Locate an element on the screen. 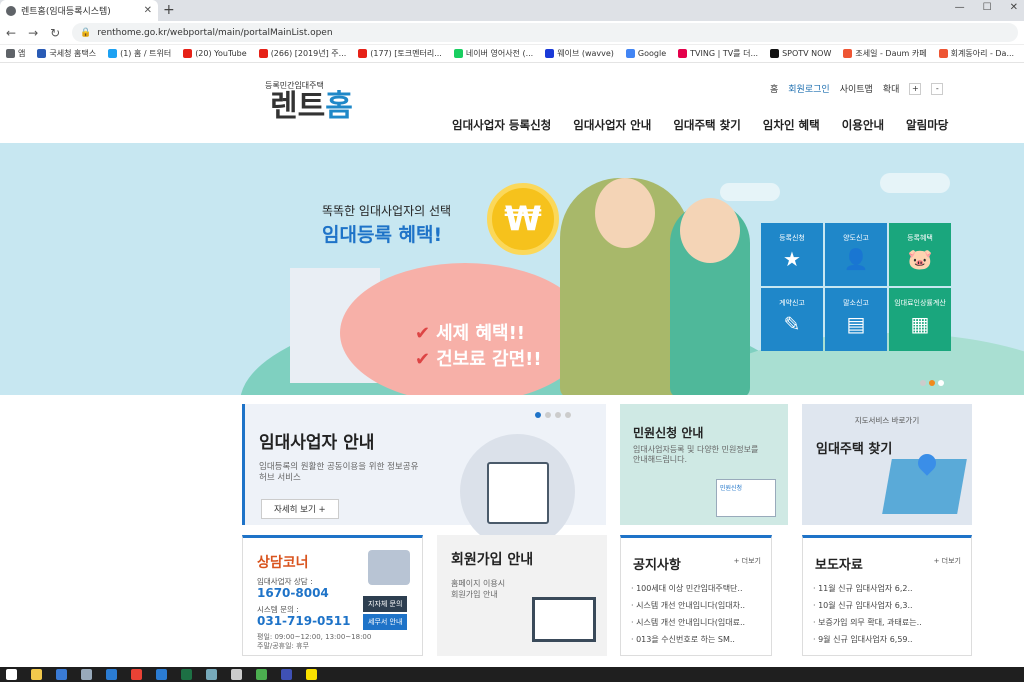 Image resolution: width=1024 pixels, height=682 pixels. quick-menu-item: 계약신고 ✎ is located at coordinates (792, 319).